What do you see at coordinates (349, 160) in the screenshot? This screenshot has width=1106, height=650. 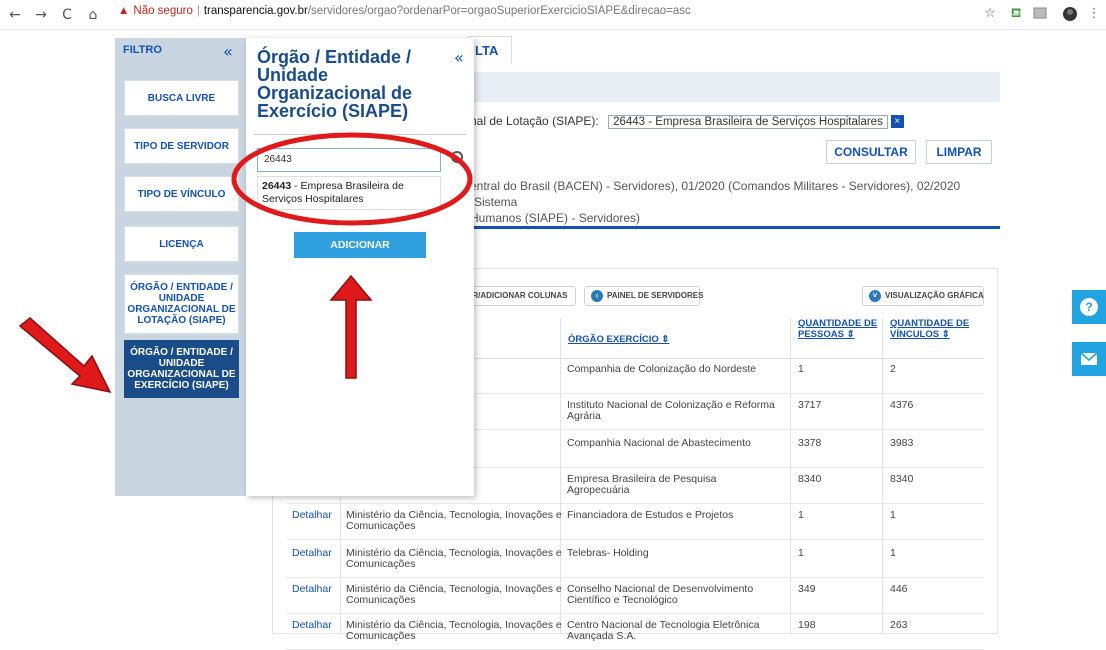 I see `search-input: 26443` at bounding box center [349, 160].